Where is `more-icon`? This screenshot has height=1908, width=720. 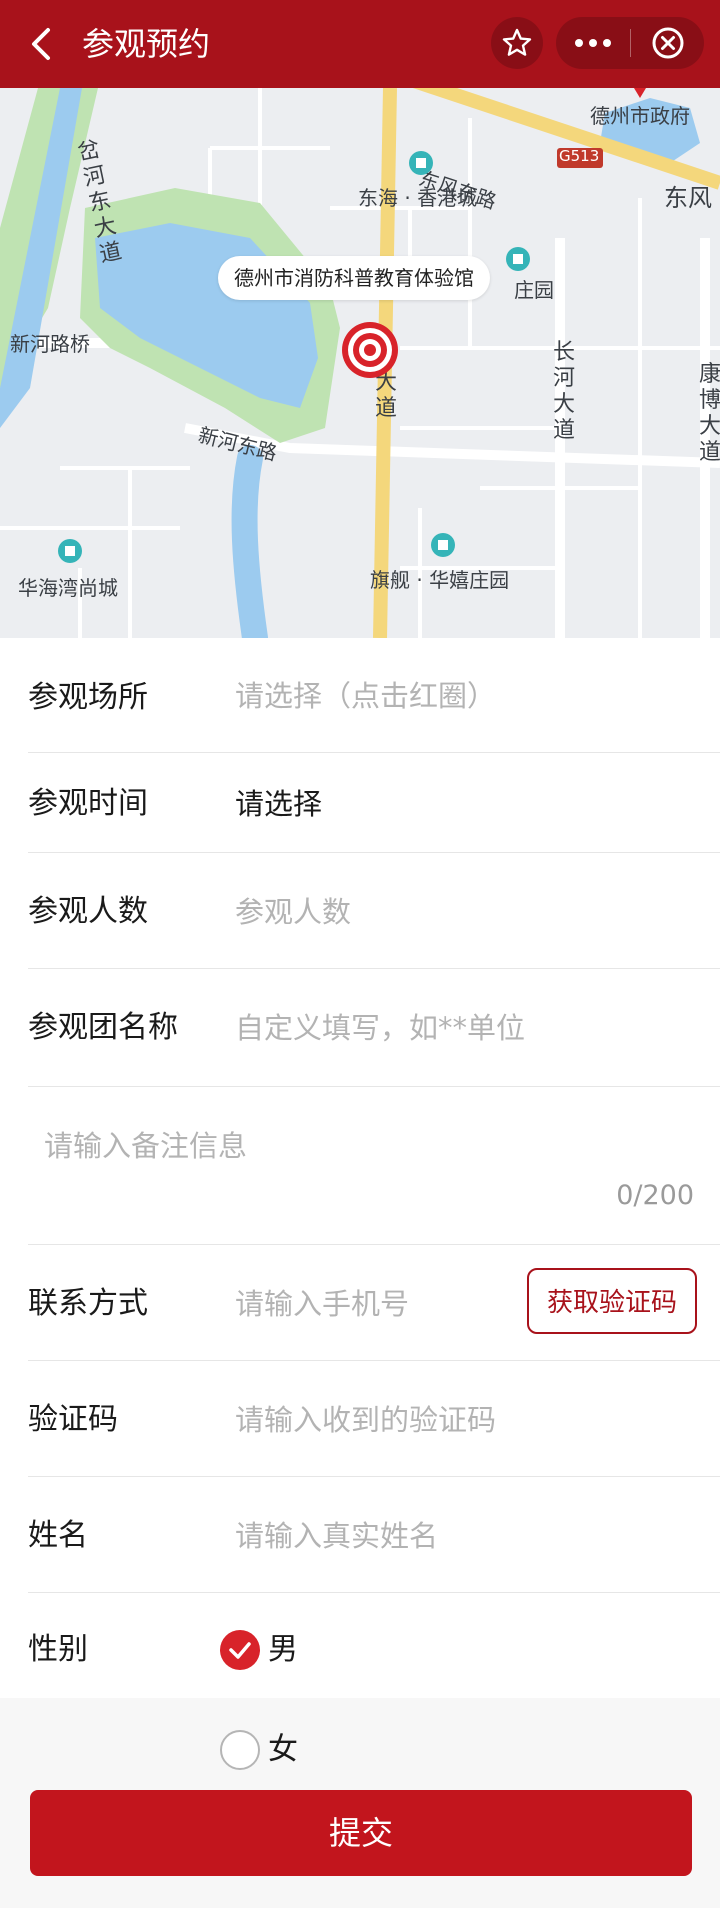 more-icon is located at coordinates (593, 43).